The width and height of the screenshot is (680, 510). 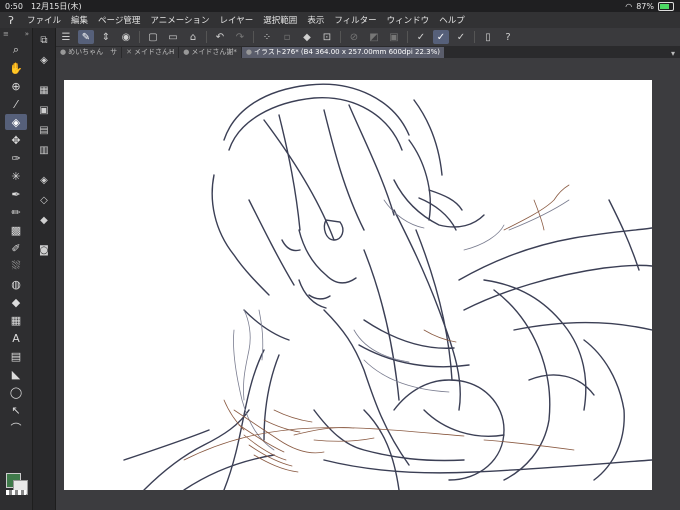 What do you see at coordinates (44, 269) in the screenshot?
I see `sub-tool-strip: ⧉ ◈ ▦ ▣ ▤ ▥ ◈ ◇ ◆ ◙` at bounding box center [44, 269].